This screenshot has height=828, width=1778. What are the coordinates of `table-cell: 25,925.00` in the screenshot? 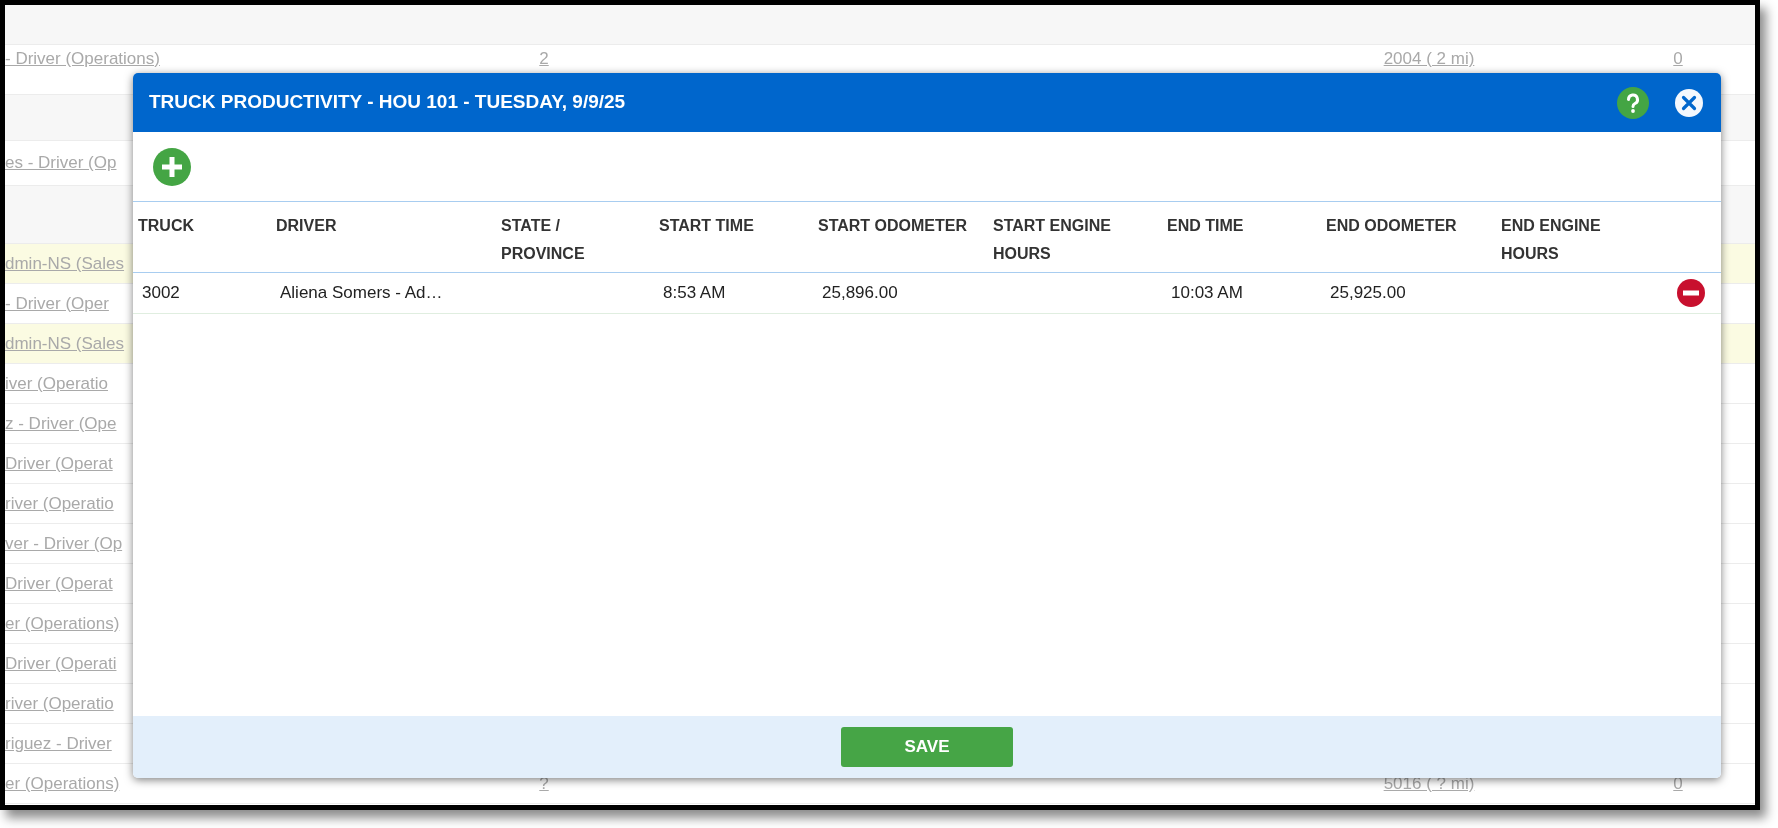 It's located at (1368, 293).